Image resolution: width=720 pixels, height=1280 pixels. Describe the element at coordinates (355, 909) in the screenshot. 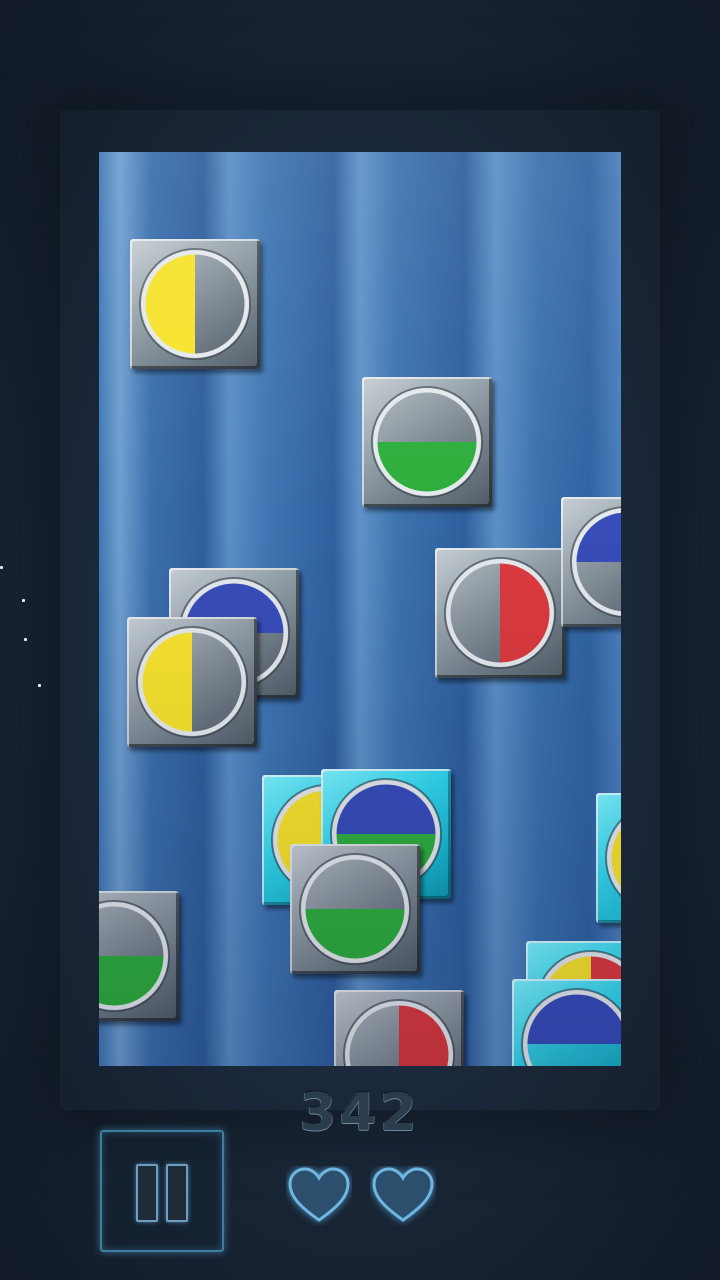

I see `tile-green-bottom-front` at that location.